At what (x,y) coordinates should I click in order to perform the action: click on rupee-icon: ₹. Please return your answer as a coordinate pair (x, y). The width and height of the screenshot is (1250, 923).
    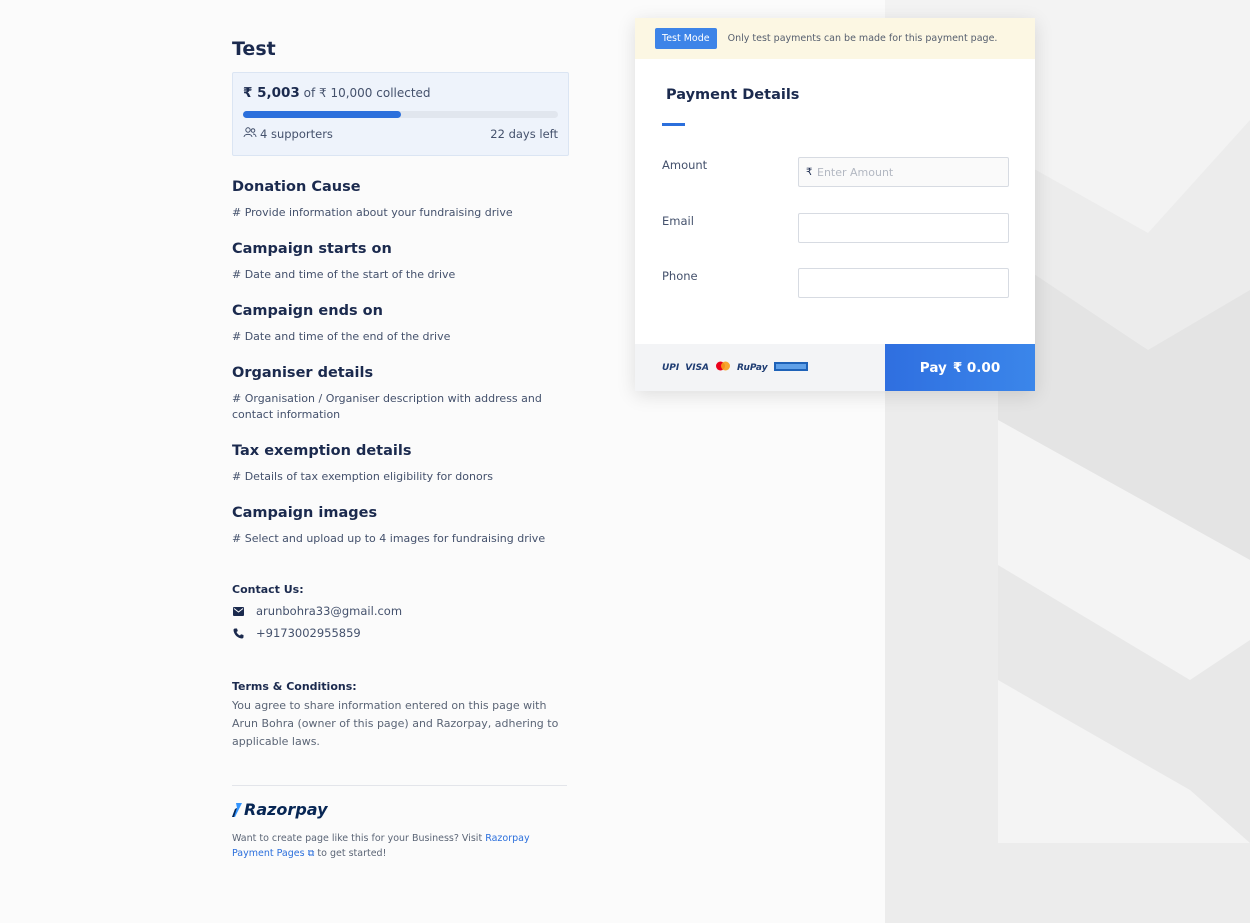
    Looking at the image, I should click on (809, 172).